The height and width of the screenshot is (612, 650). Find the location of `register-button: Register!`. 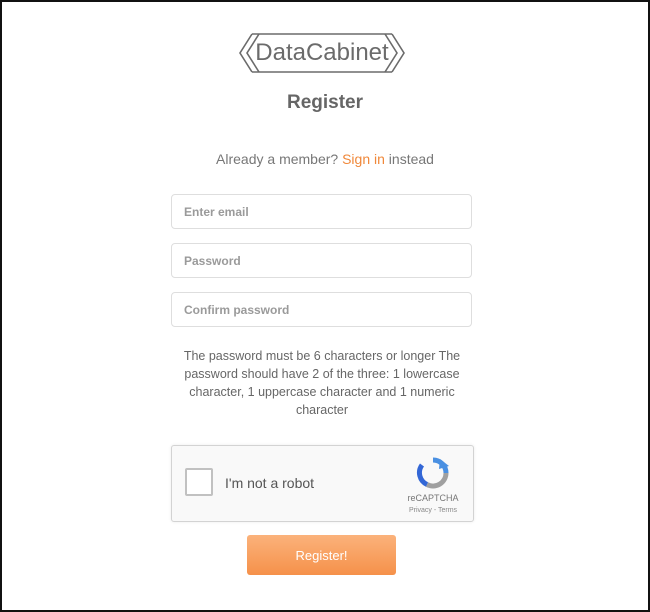

register-button: Register! is located at coordinates (321, 555).